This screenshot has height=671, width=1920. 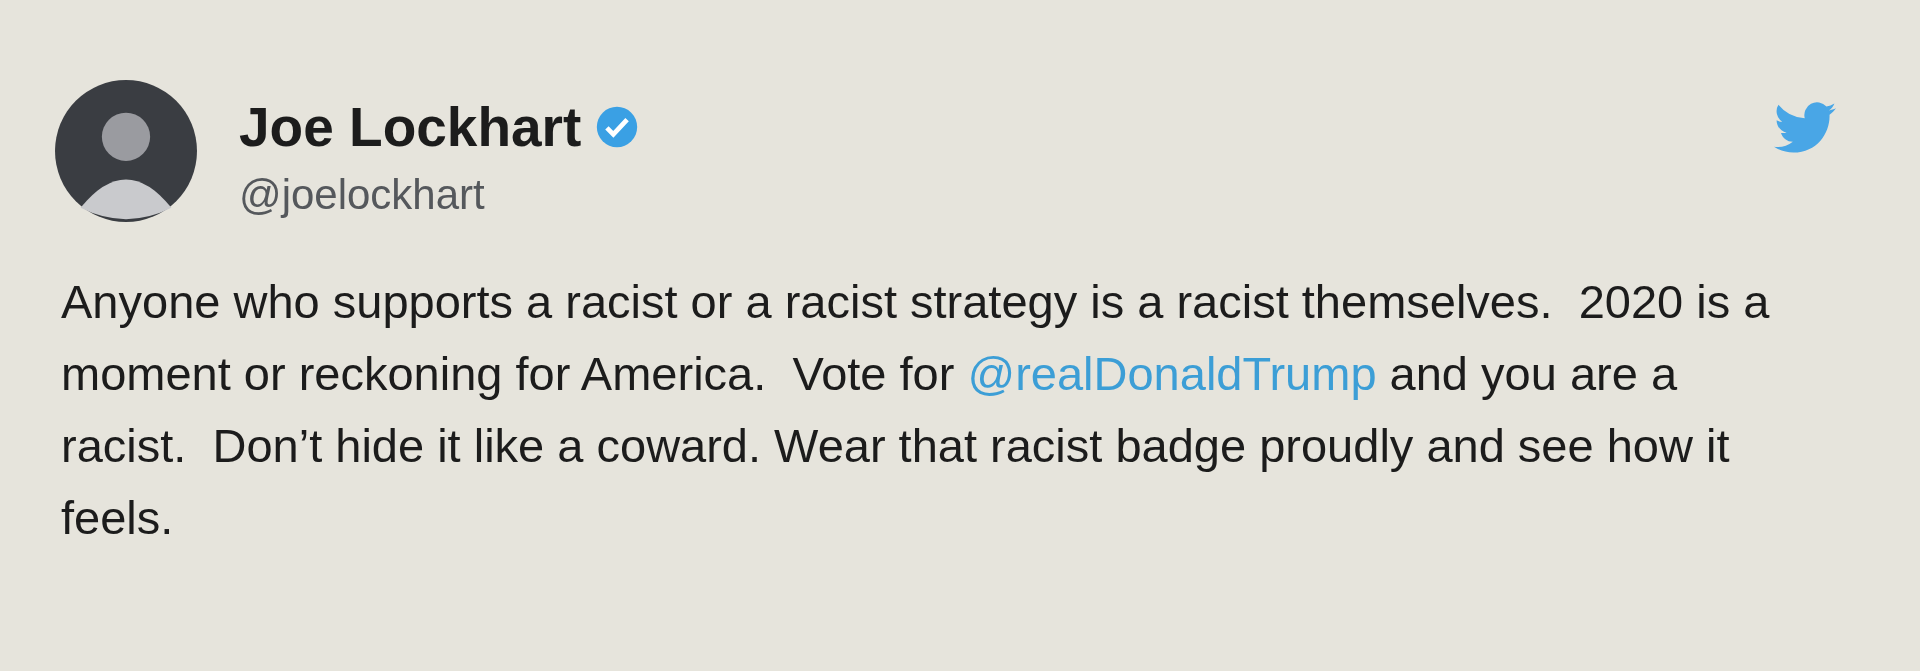 I want to click on avatar-icon, so click(x=126, y=151).